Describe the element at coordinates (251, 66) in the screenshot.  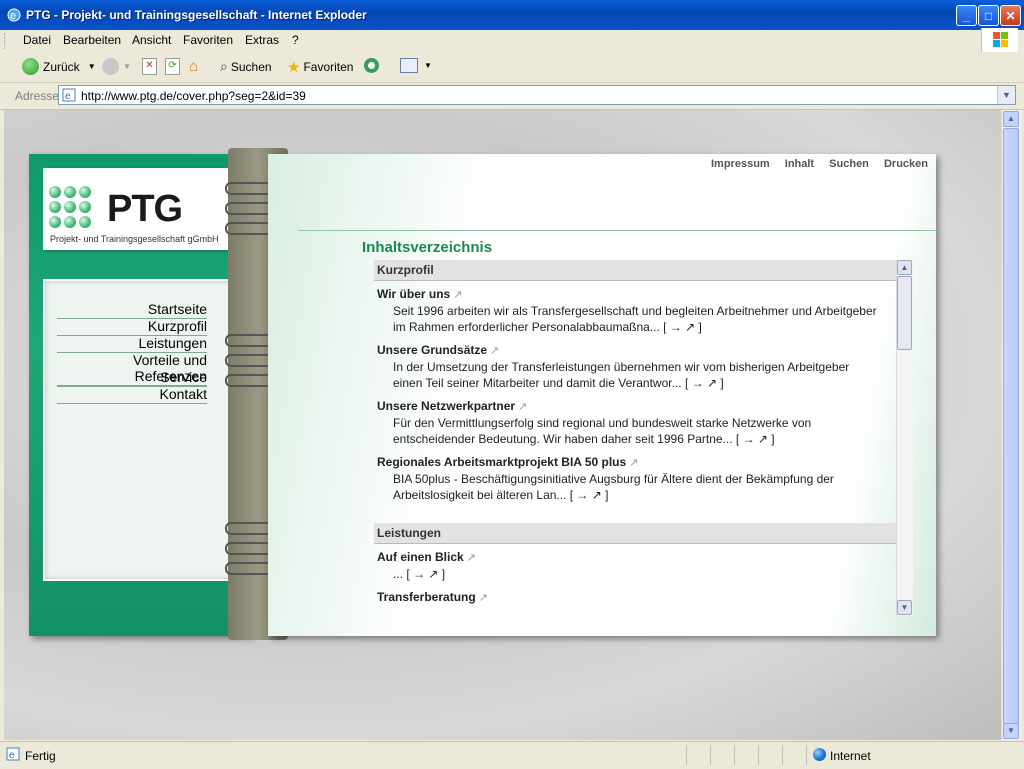
I see `search-label: Suchen` at that location.